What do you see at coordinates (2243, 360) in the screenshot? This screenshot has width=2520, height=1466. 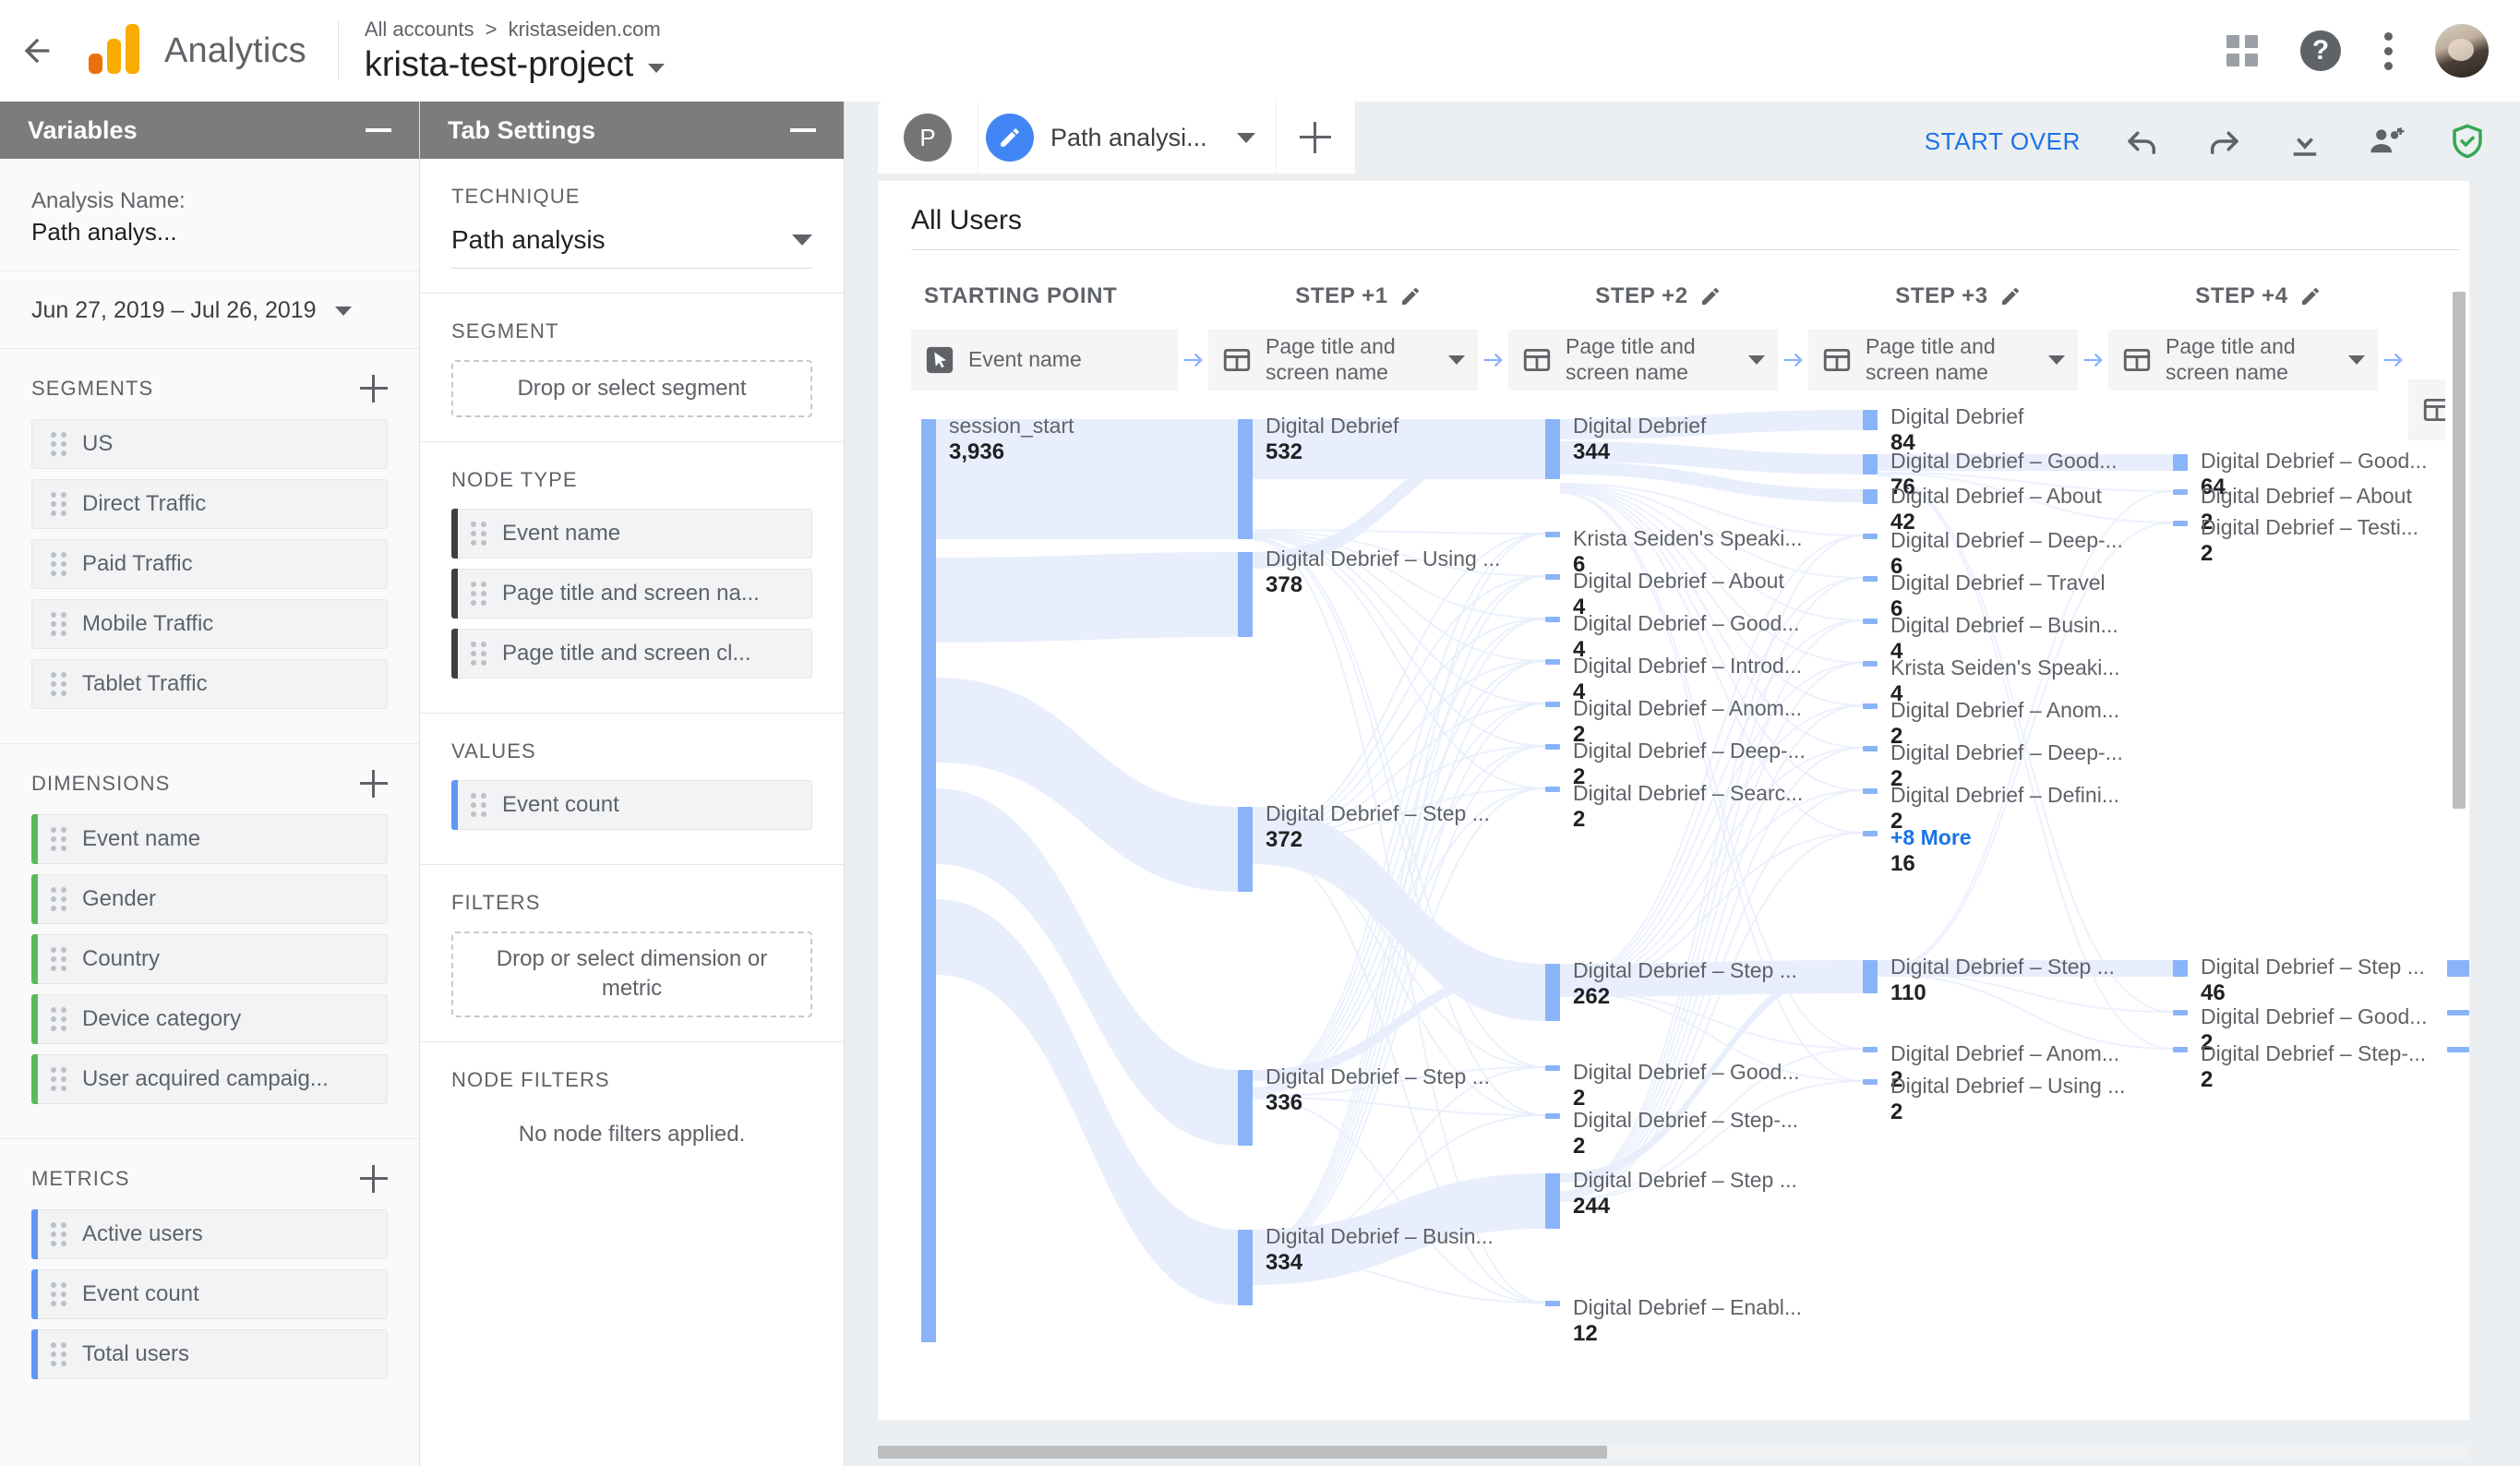 I see `step-4-selector: Page title and screen name` at bounding box center [2243, 360].